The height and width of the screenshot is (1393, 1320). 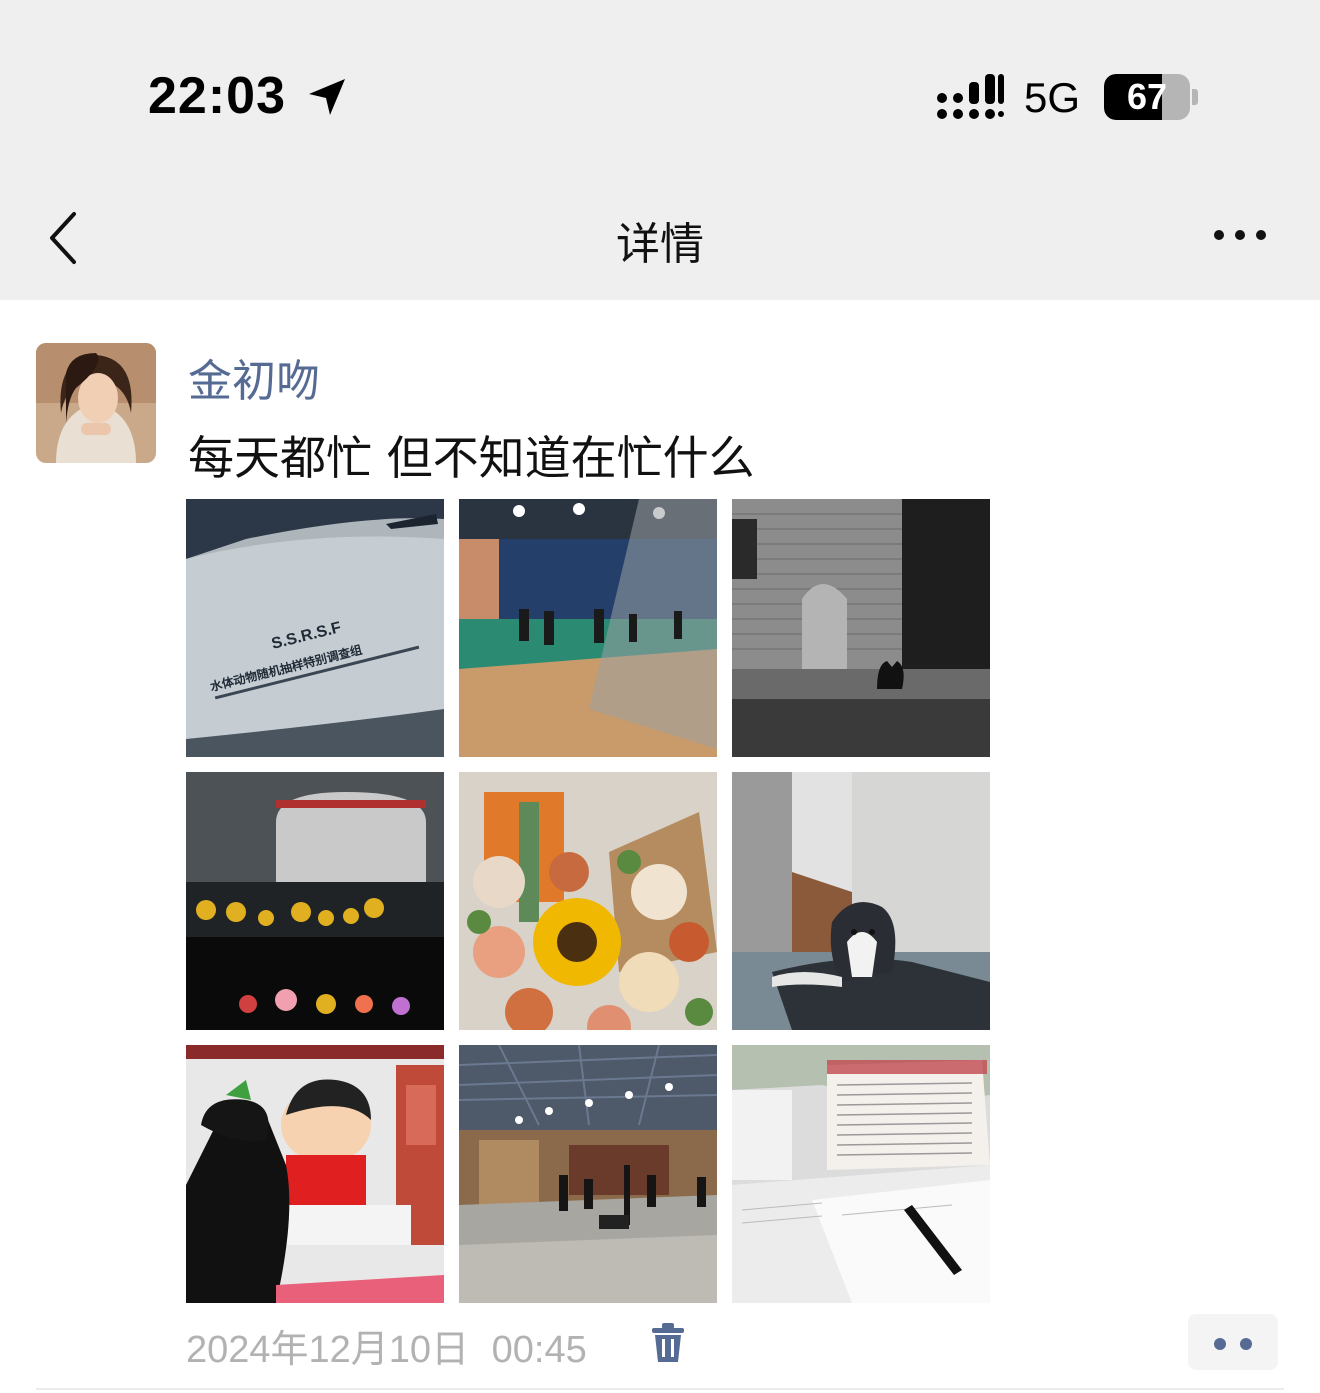 What do you see at coordinates (660, 244) in the screenshot?
I see `page-title: 详情` at bounding box center [660, 244].